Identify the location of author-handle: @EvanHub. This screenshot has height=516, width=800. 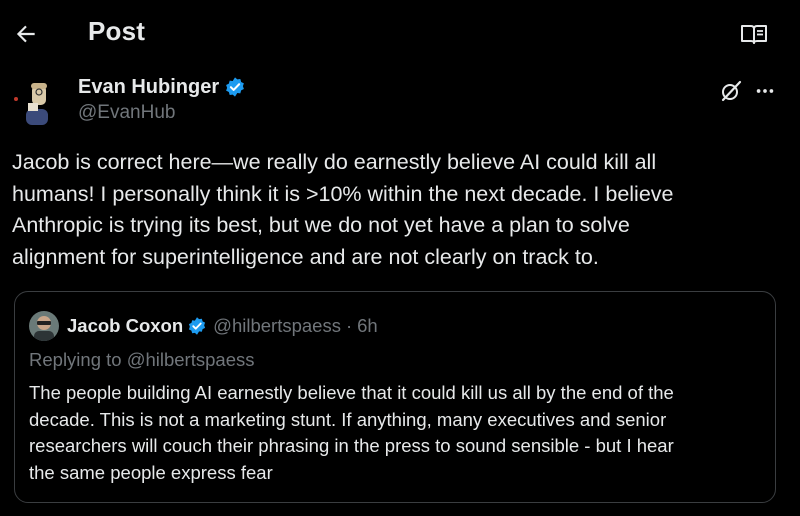
(126, 113).